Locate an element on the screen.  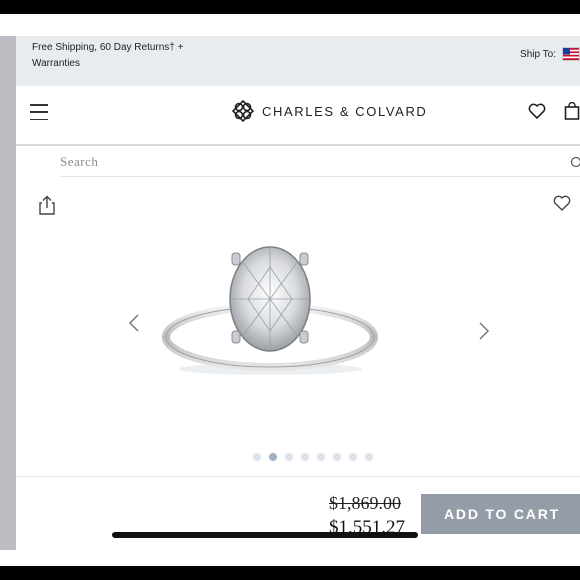
brand-name: CHARLES & COLVARD is located at coordinates (345, 111).